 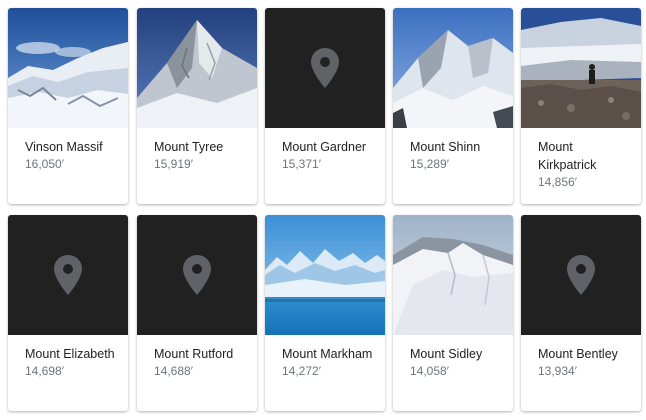 I want to click on mountain-card-vinson-massif: Vinson Massif 16,050′, so click(x=68, y=106).